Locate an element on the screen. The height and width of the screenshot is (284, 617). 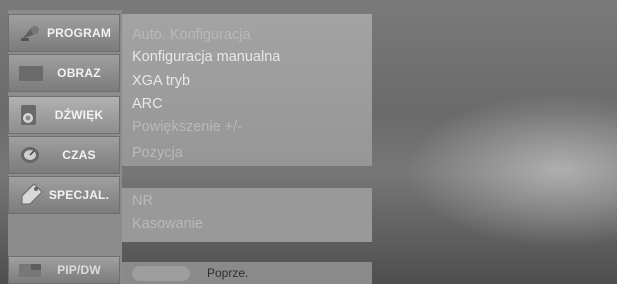
menu-item-nr: NR is located at coordinates (142, 201).